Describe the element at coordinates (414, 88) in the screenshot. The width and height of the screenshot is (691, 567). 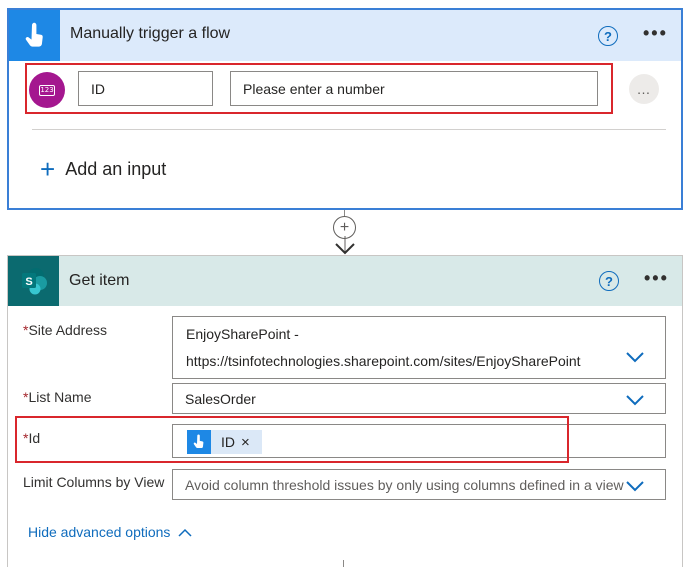
I see `input-placeholder-field: Please enter a number` at that location.